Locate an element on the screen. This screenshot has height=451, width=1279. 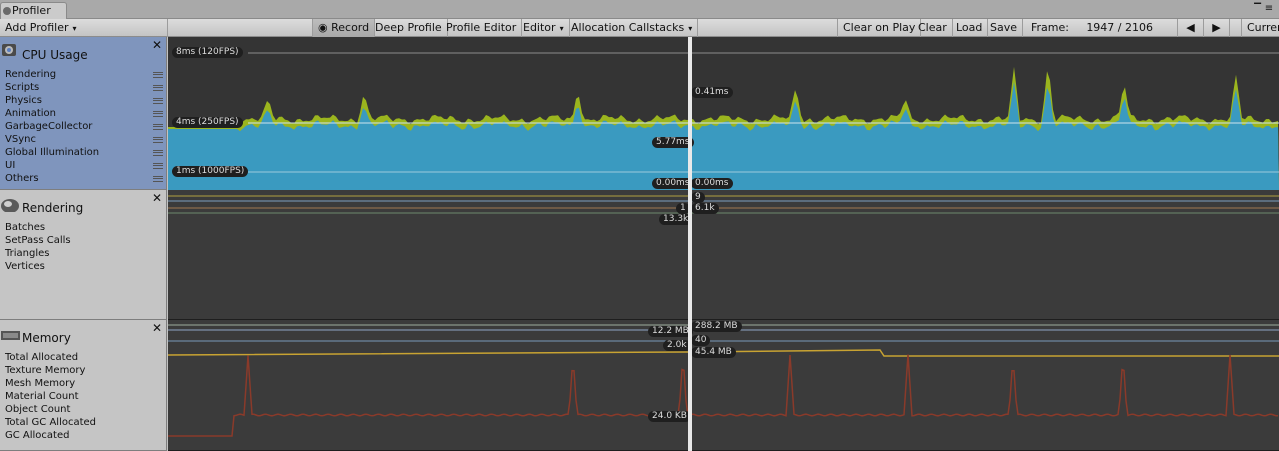
profile-editor-label: Profile Editor is located at coordinates (481, 27).